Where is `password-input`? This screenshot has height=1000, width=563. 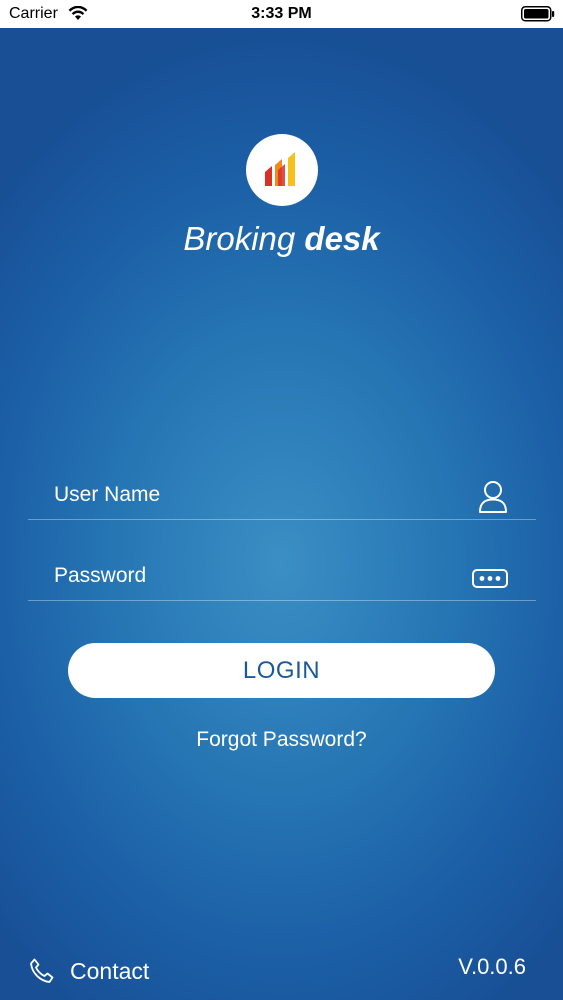 password-input is located at coordinates (264, 576).